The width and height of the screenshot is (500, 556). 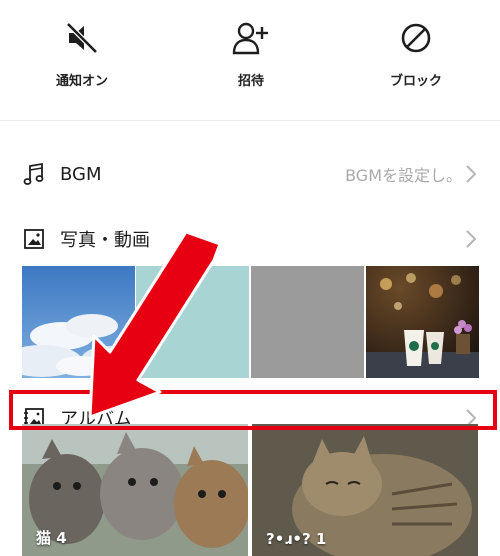 What do you see at coordinates (105, 240) in the screenshot?
I see `photos-videos-label: 写真・動画` at bounding box center [105, 240].